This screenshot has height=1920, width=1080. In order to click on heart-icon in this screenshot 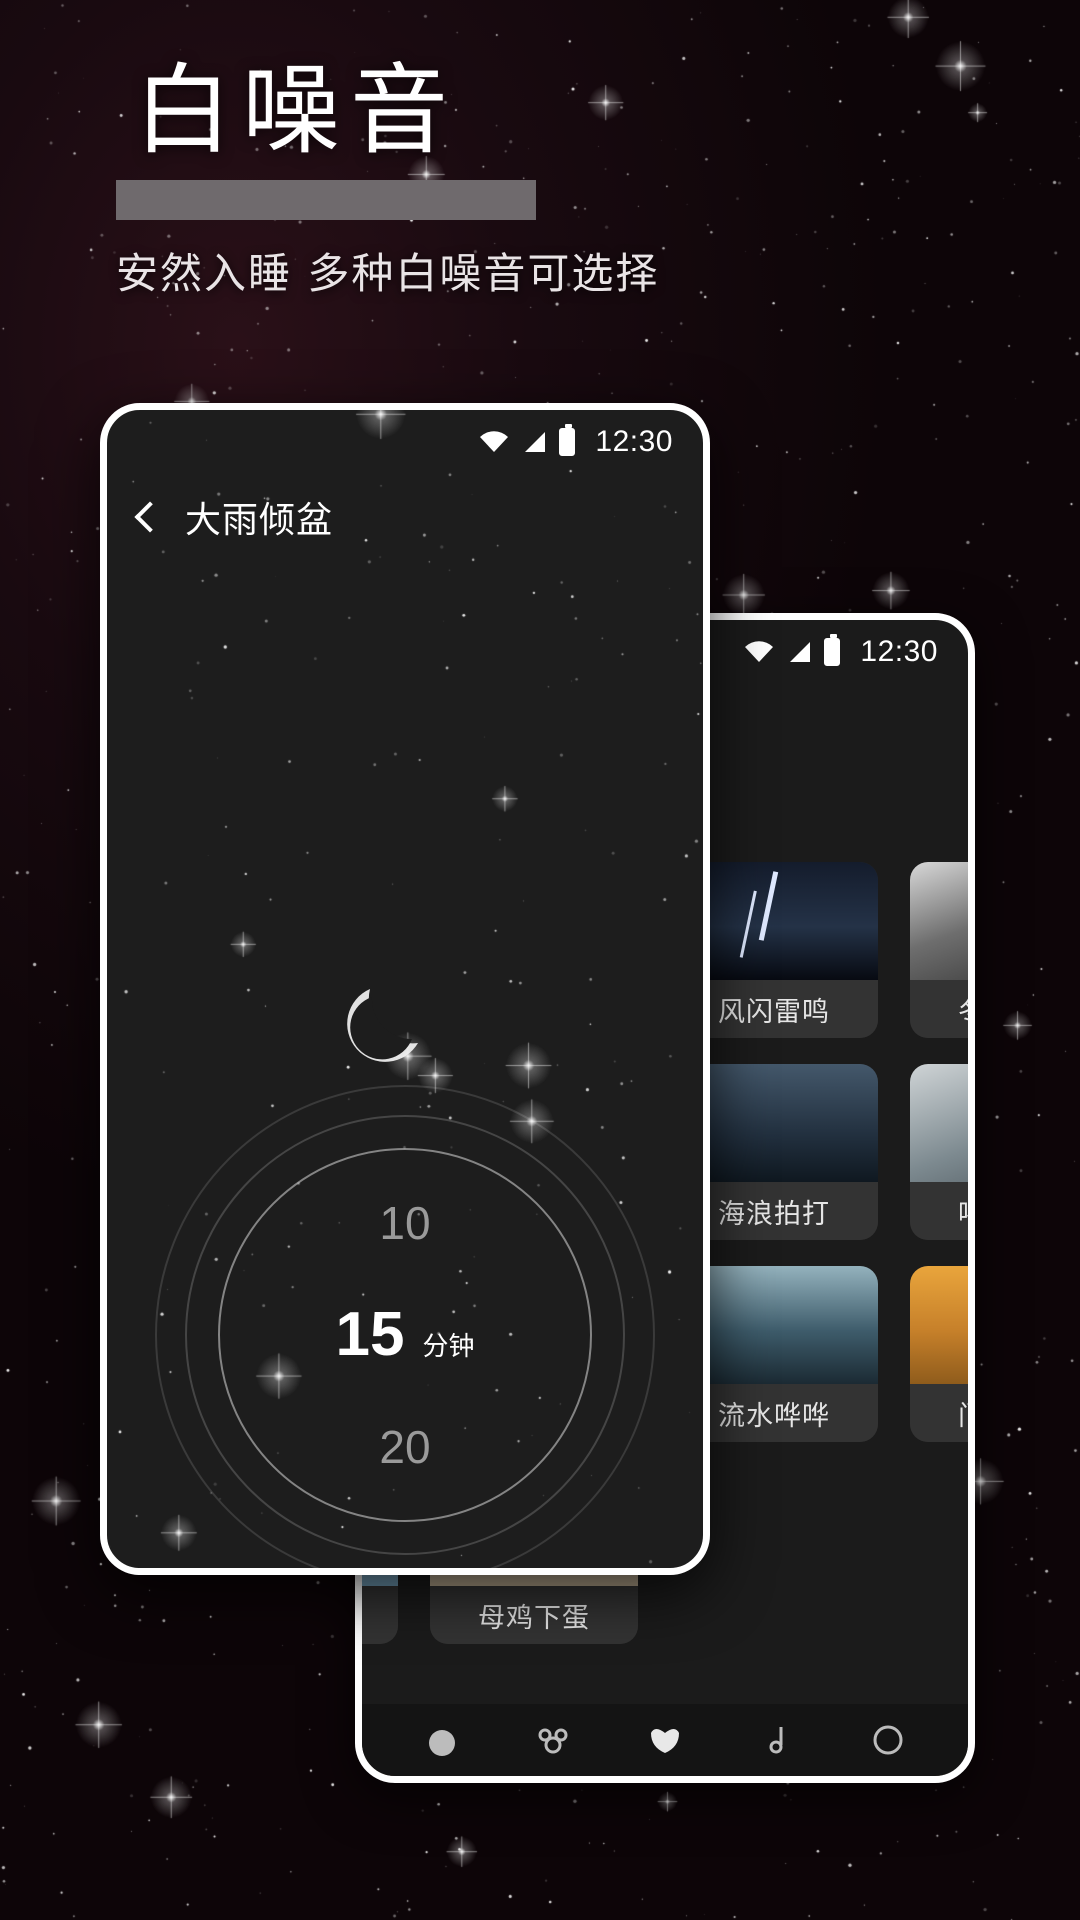, I will do `click(665, 1740)`.